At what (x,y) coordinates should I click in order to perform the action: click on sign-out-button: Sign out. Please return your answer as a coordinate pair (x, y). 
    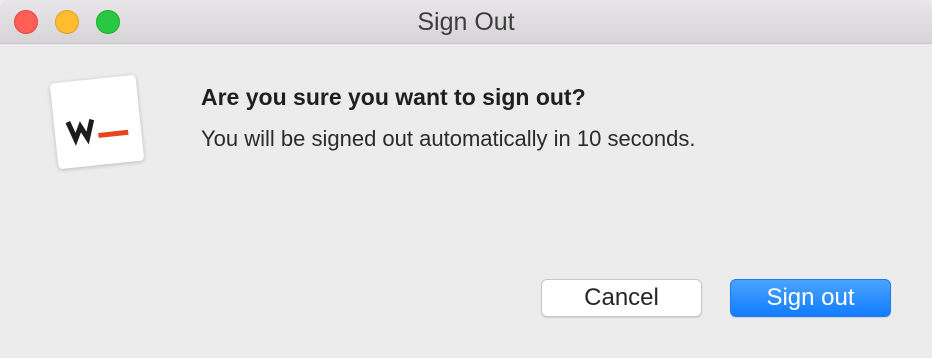
    Looking at the image, I should click on (810, 298).